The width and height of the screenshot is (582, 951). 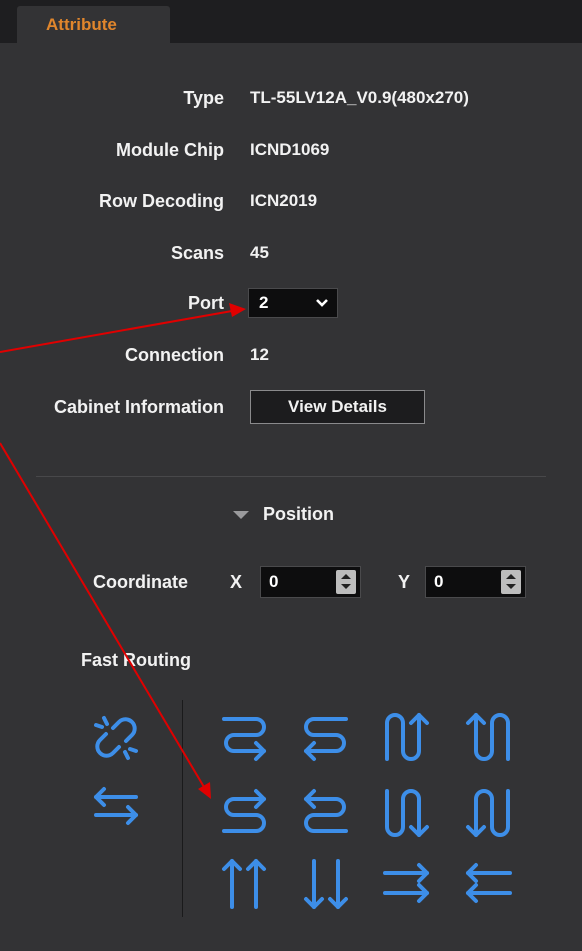 What do you see at coordinates (439, 581) in the screenshot?
I see `y-coordinate-value: 0` at bounding box center [439, 581].